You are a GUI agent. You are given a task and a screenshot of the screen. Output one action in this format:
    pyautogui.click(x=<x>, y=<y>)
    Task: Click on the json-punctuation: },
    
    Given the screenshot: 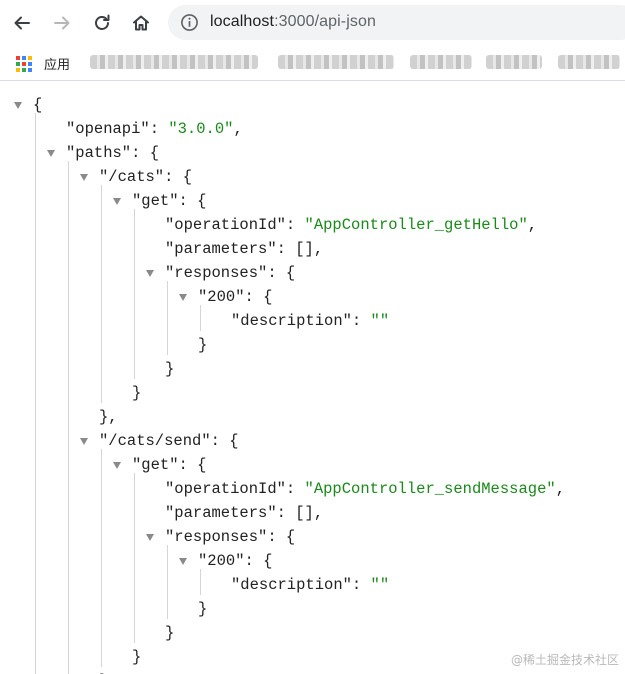 What is the action you would take?
    pyautogui.click(x=108, y=417)
    